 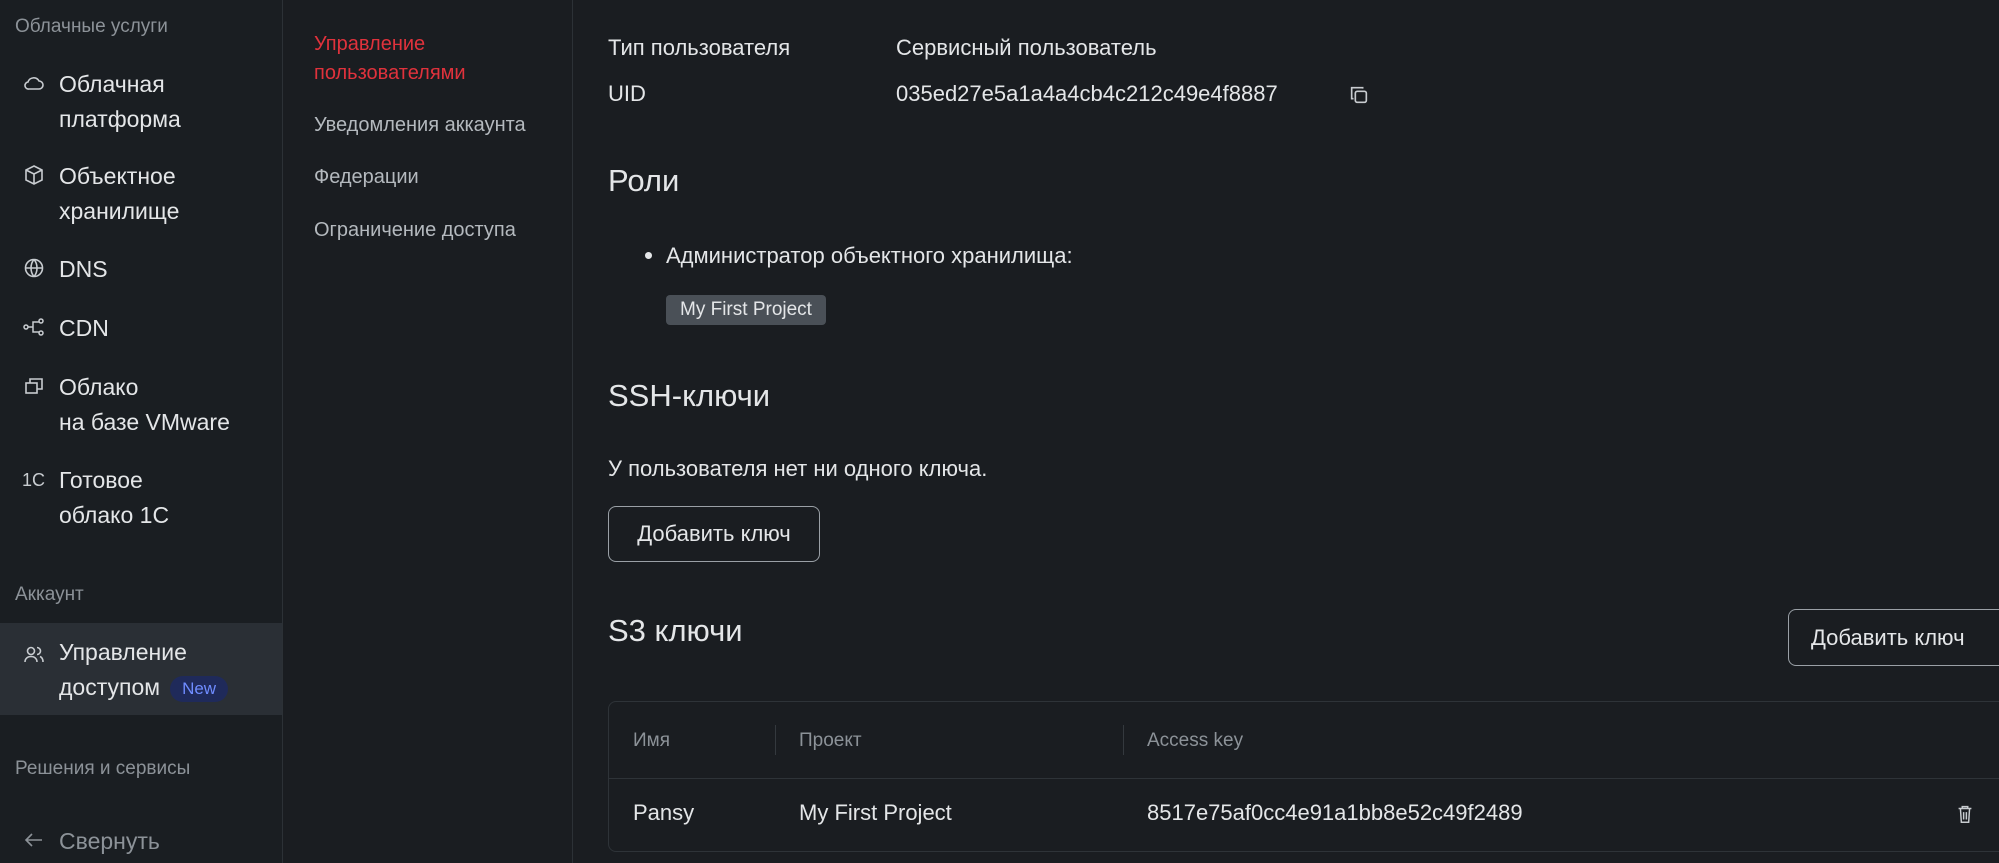 I want to click on row-divider, so click(x=1304, y=778).